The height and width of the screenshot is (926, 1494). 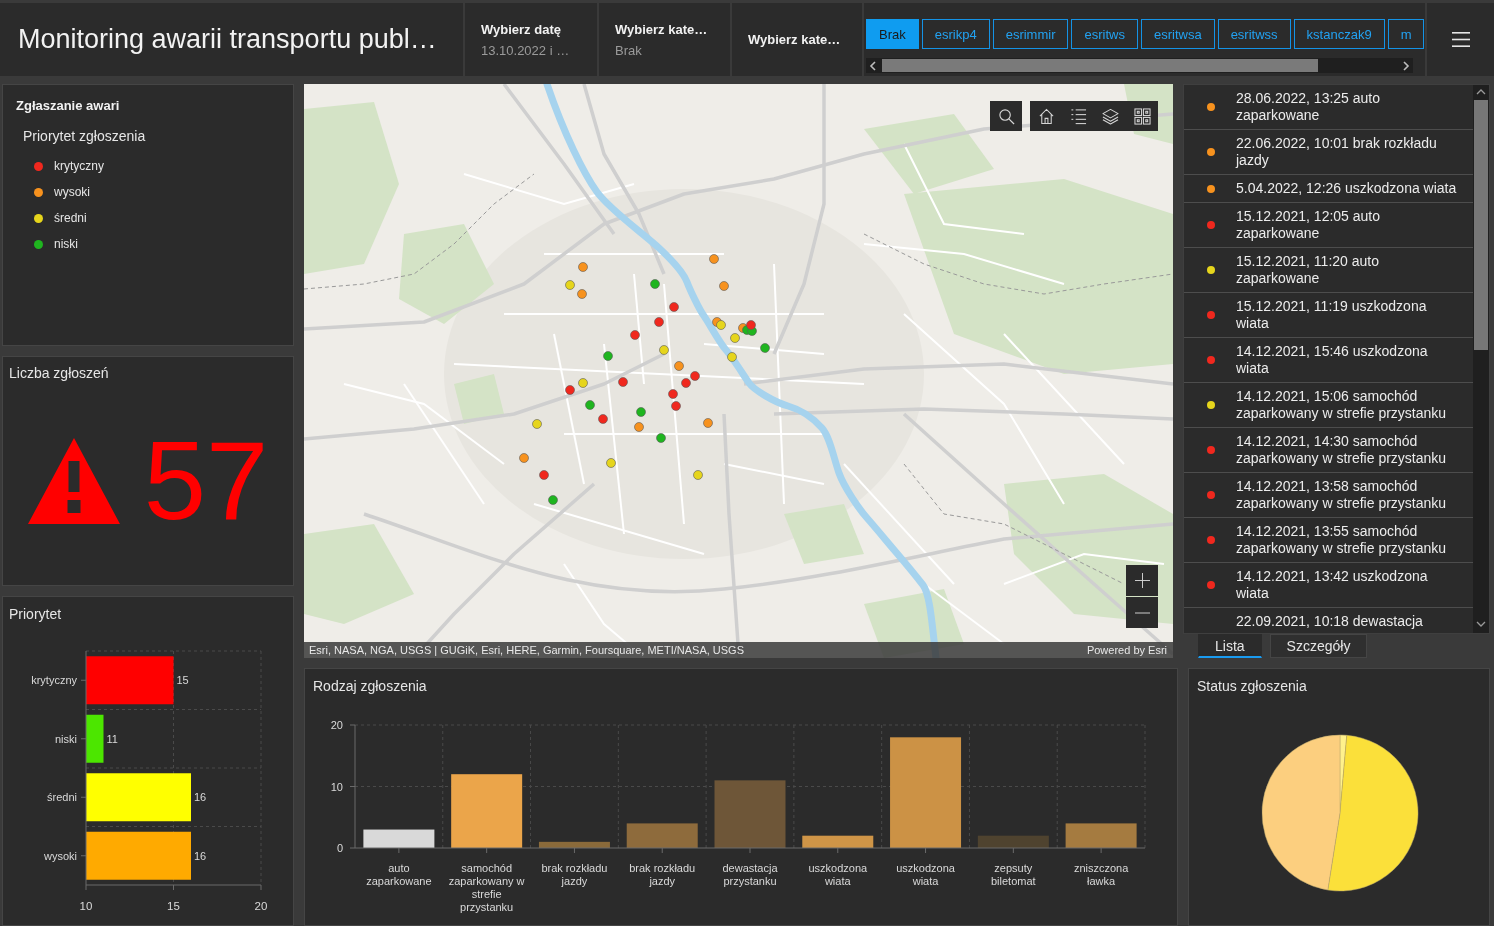 What do you see at coordinates (206, 480) in the screenshot?
I see `report-count: 57` at bounding box center [206, 480].